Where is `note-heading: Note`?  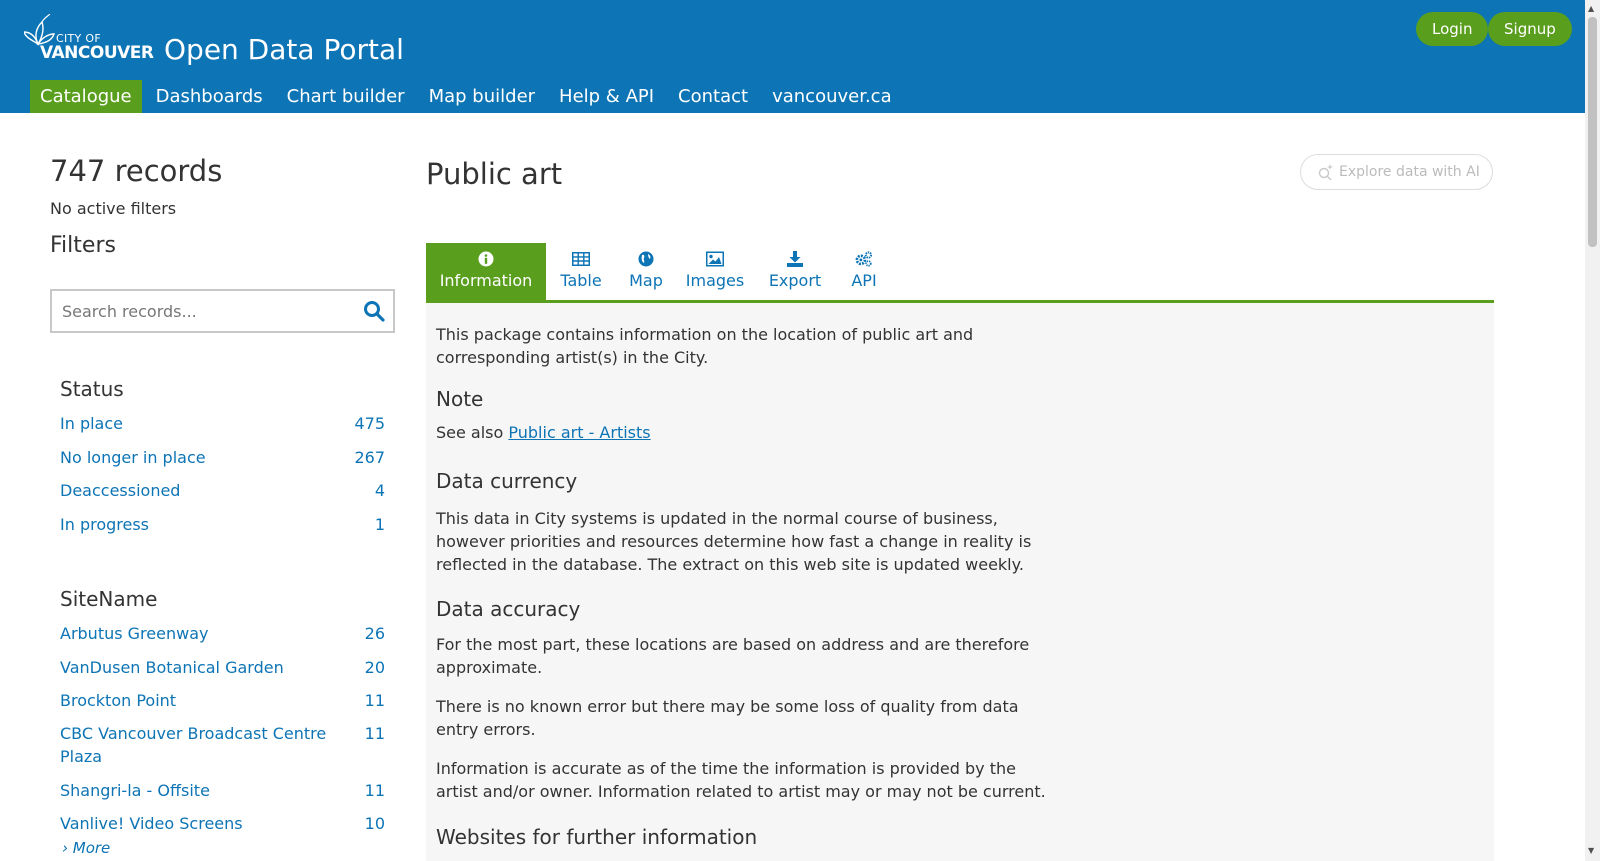 note-heading: Note is located at coordinates (460, 399).